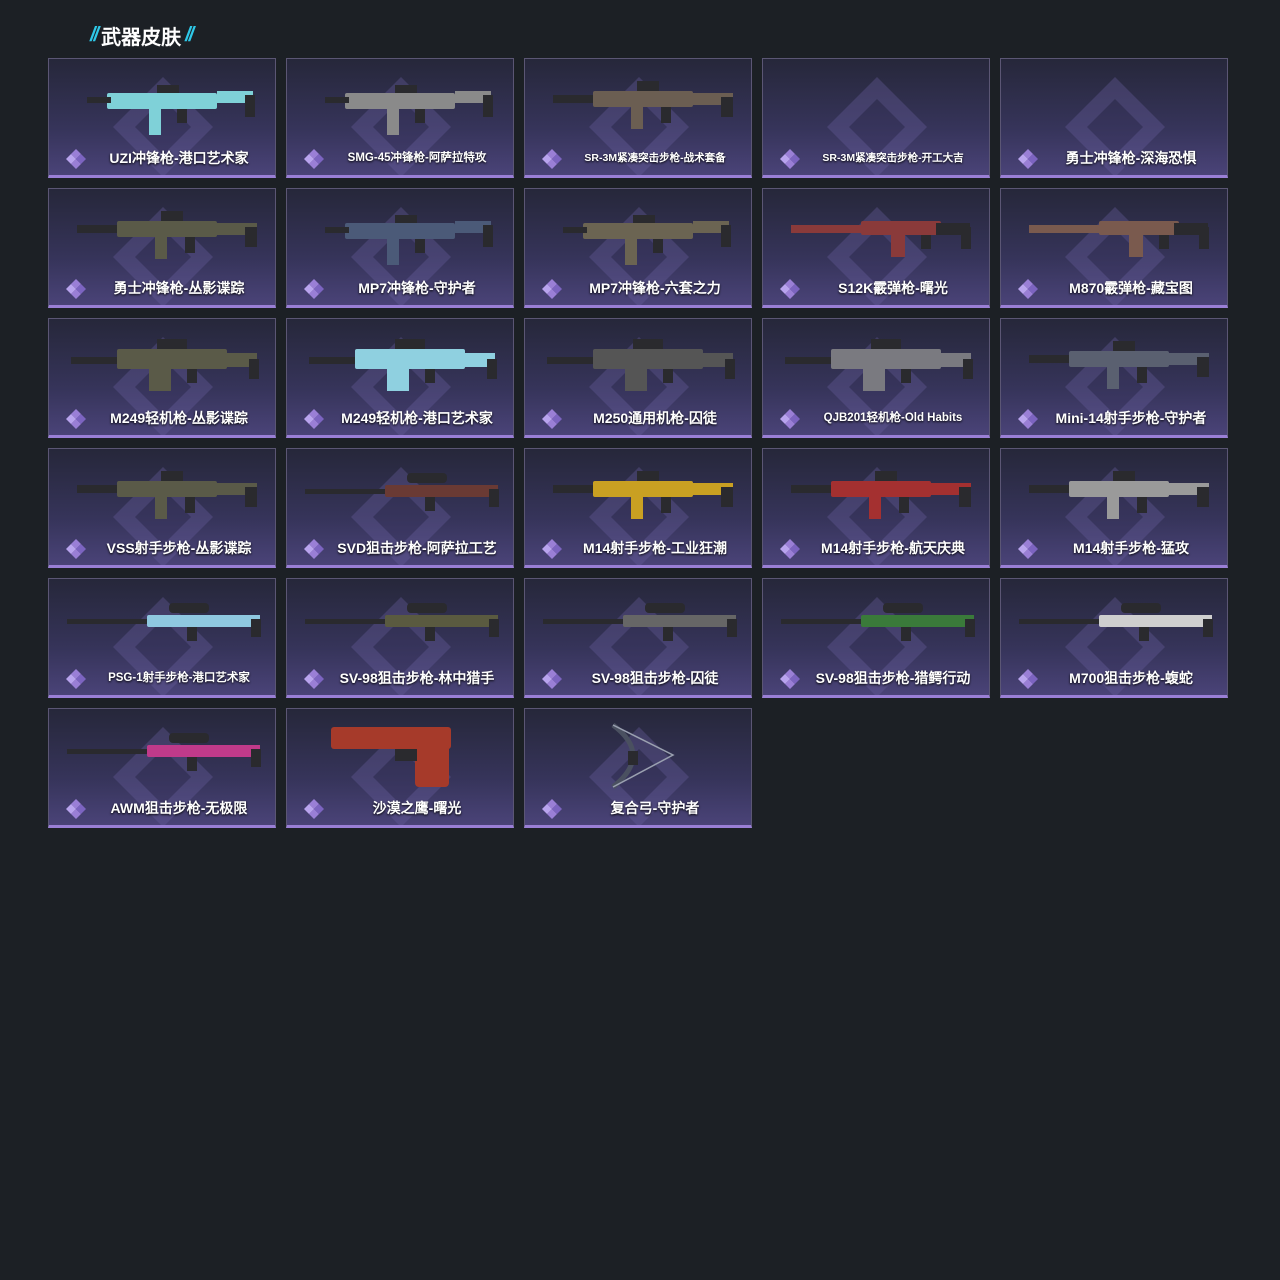 The image size is (1280, 1280). Describe the element at coordinates (162, 808) in the screenshot. I see `skin-label-row: AWM狙击步枪-无极限` at that location.